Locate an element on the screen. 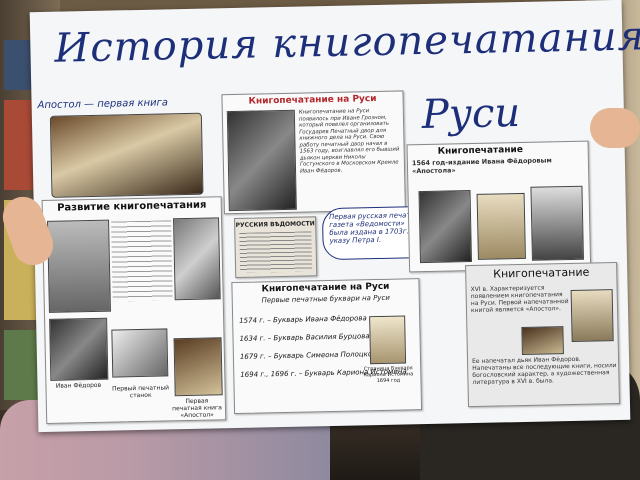  card-right-heading: Книгопечатание is located at coordinates (541, 273).